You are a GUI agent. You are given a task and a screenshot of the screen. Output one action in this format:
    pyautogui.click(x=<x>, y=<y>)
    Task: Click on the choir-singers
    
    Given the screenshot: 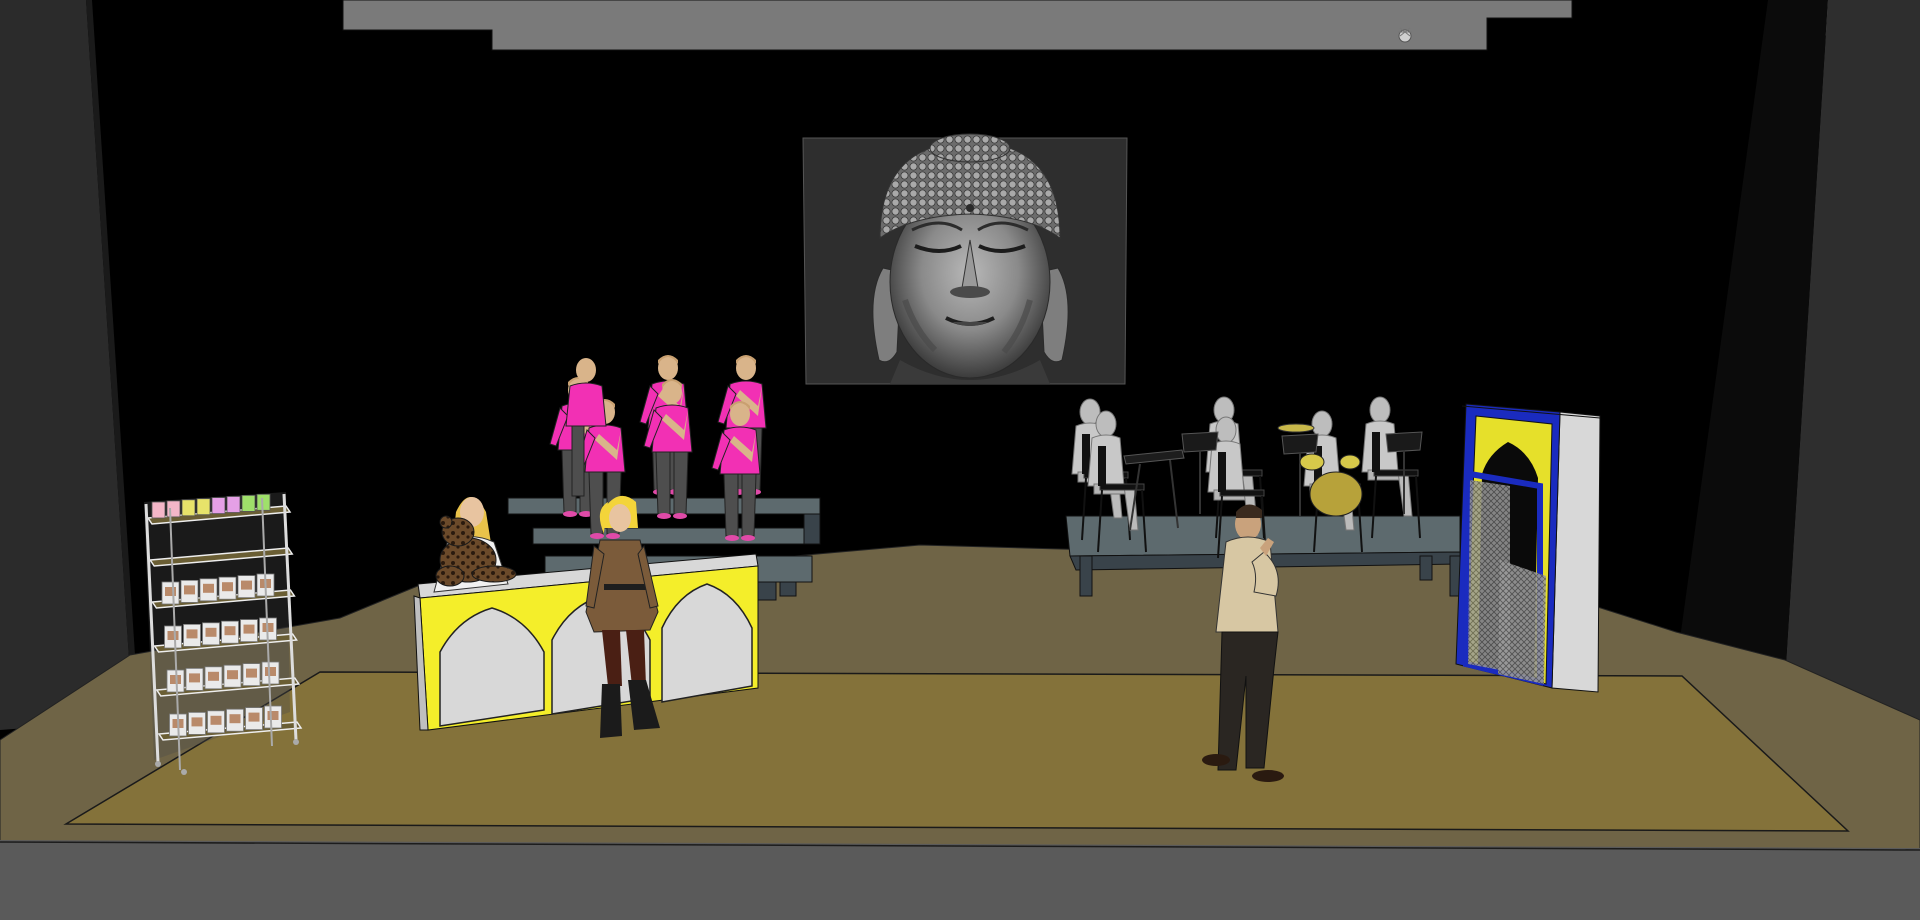 What is the action you would take?
    pyautogui.click(x=658, y=448)
    